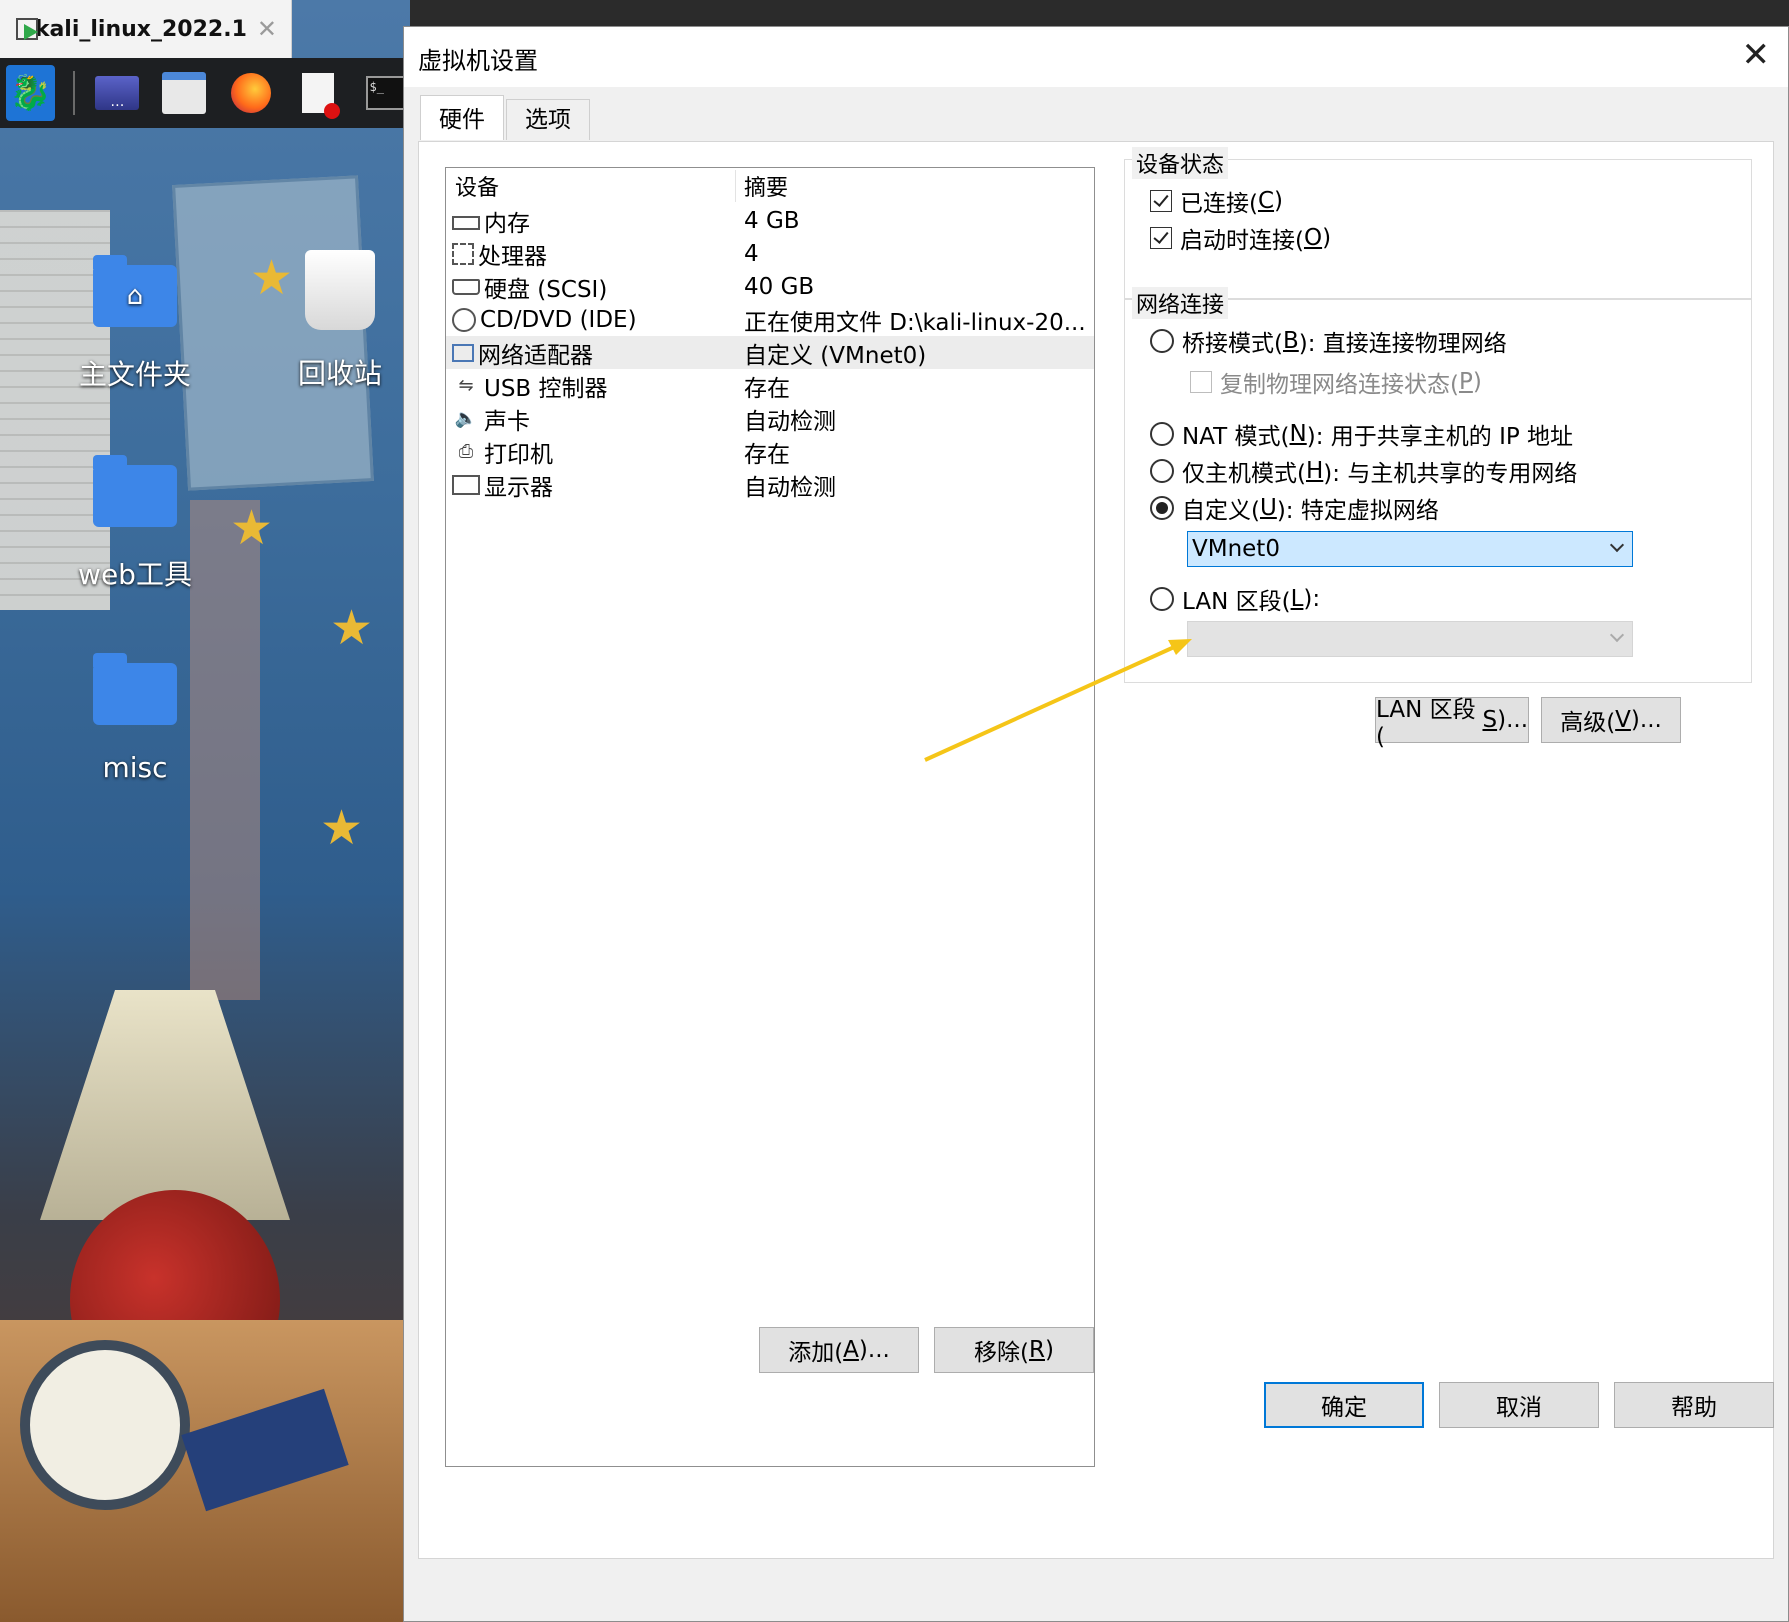  I want to click on device-summary: 自定义 (VMnet0), so click(835, 355).